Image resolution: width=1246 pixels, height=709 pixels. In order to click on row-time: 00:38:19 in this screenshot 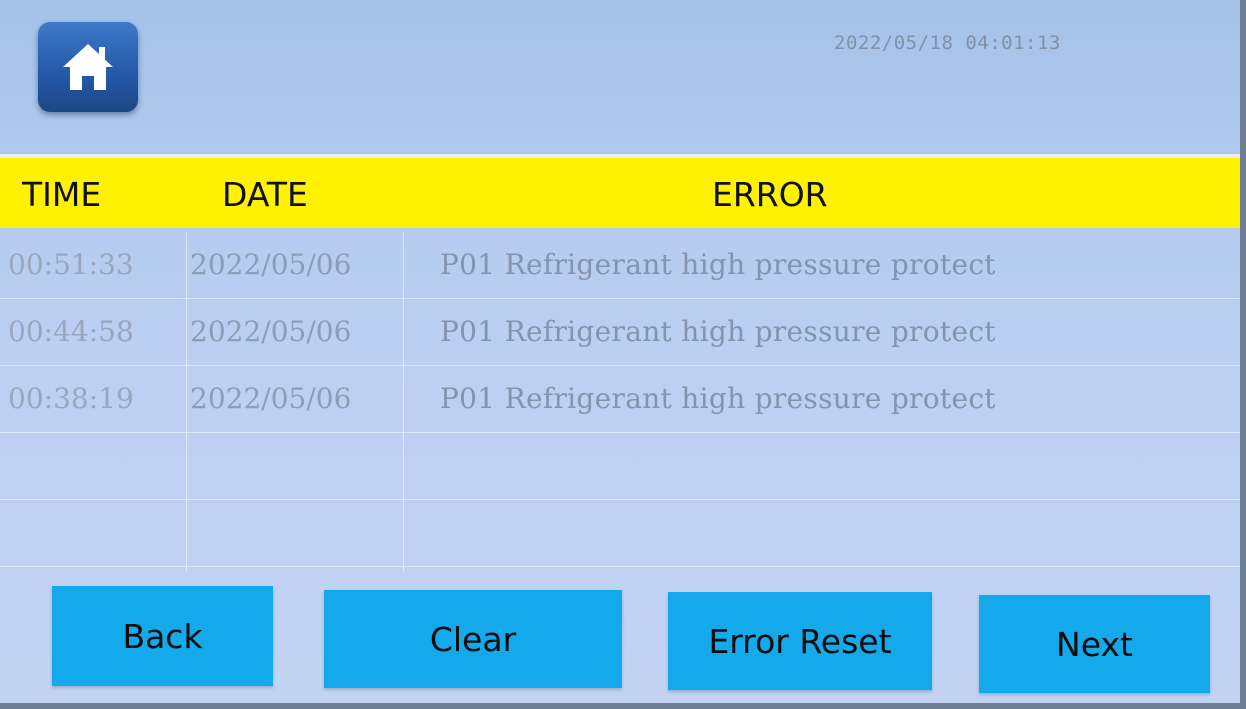, I will do `click(71, 398)`.